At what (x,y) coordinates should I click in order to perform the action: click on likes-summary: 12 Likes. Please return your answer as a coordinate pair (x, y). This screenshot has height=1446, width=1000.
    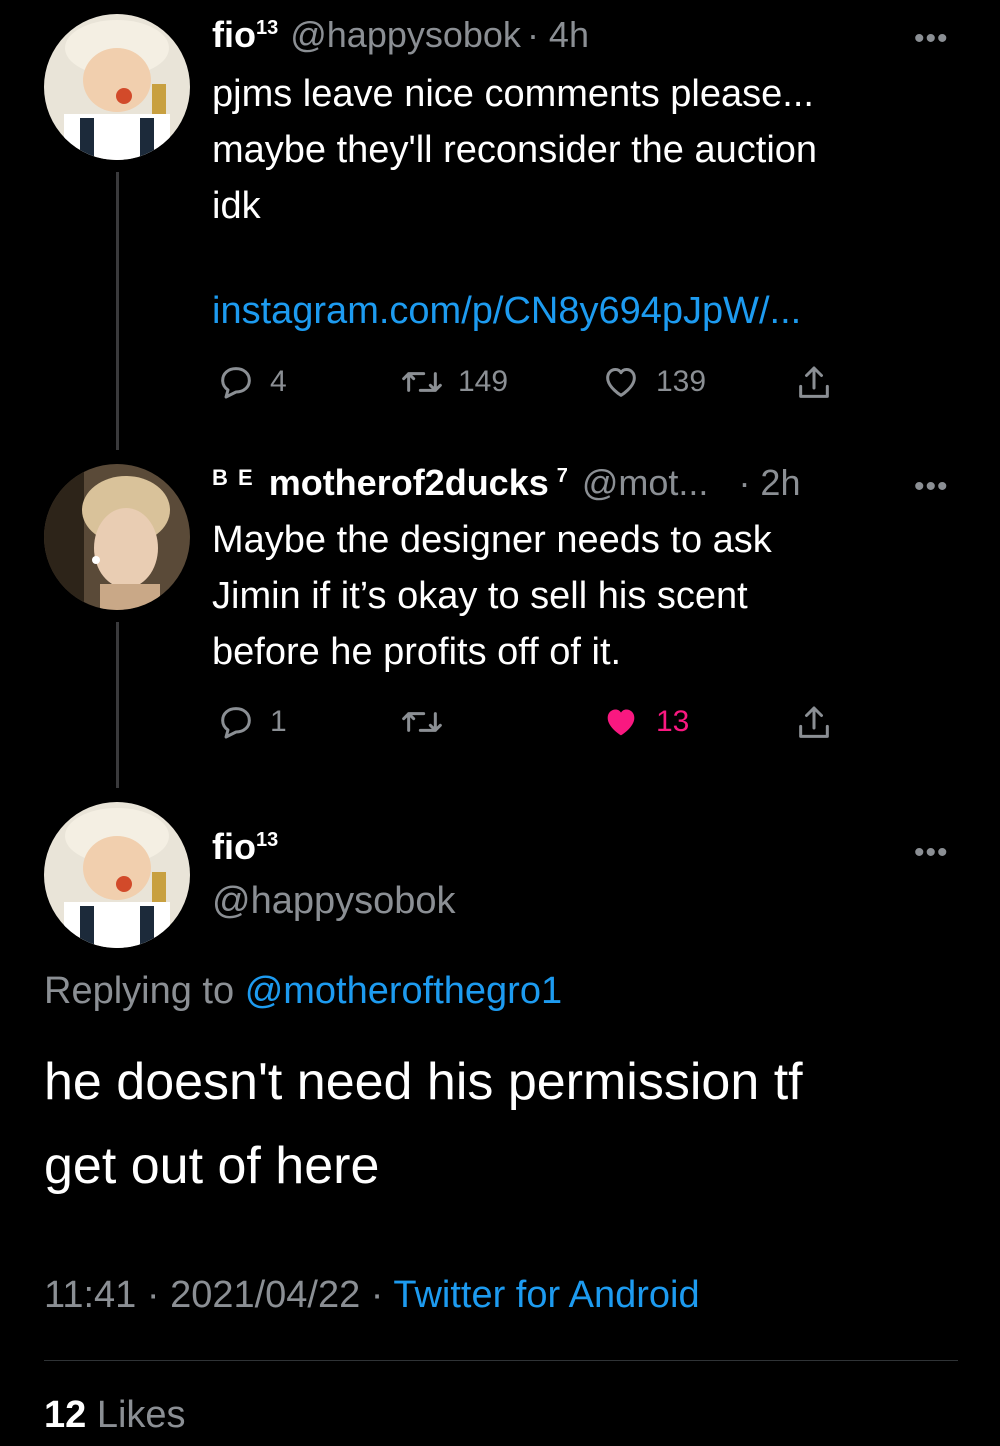
    Looking at the image, I should click on (115, 1415).